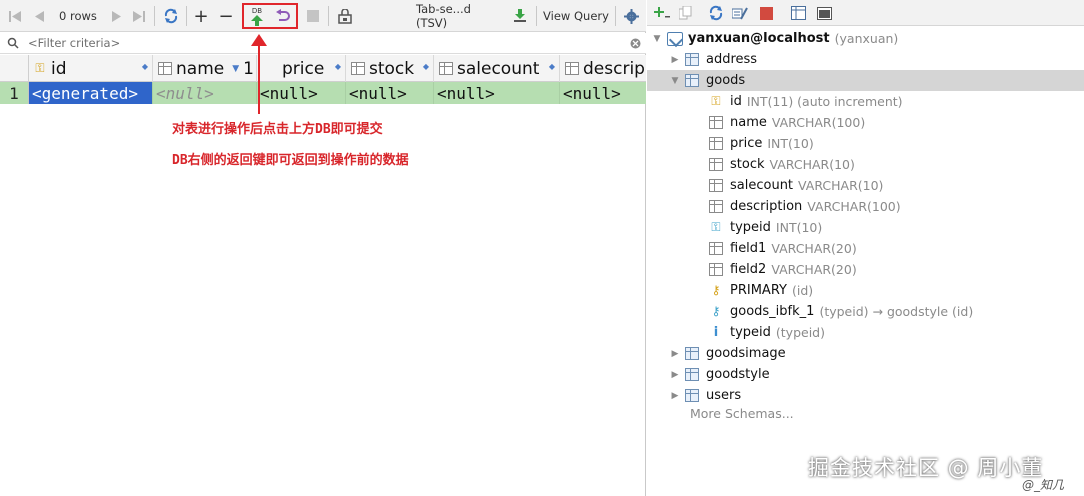  I want to click on cell-salecount: <null>, so click(497, 93).